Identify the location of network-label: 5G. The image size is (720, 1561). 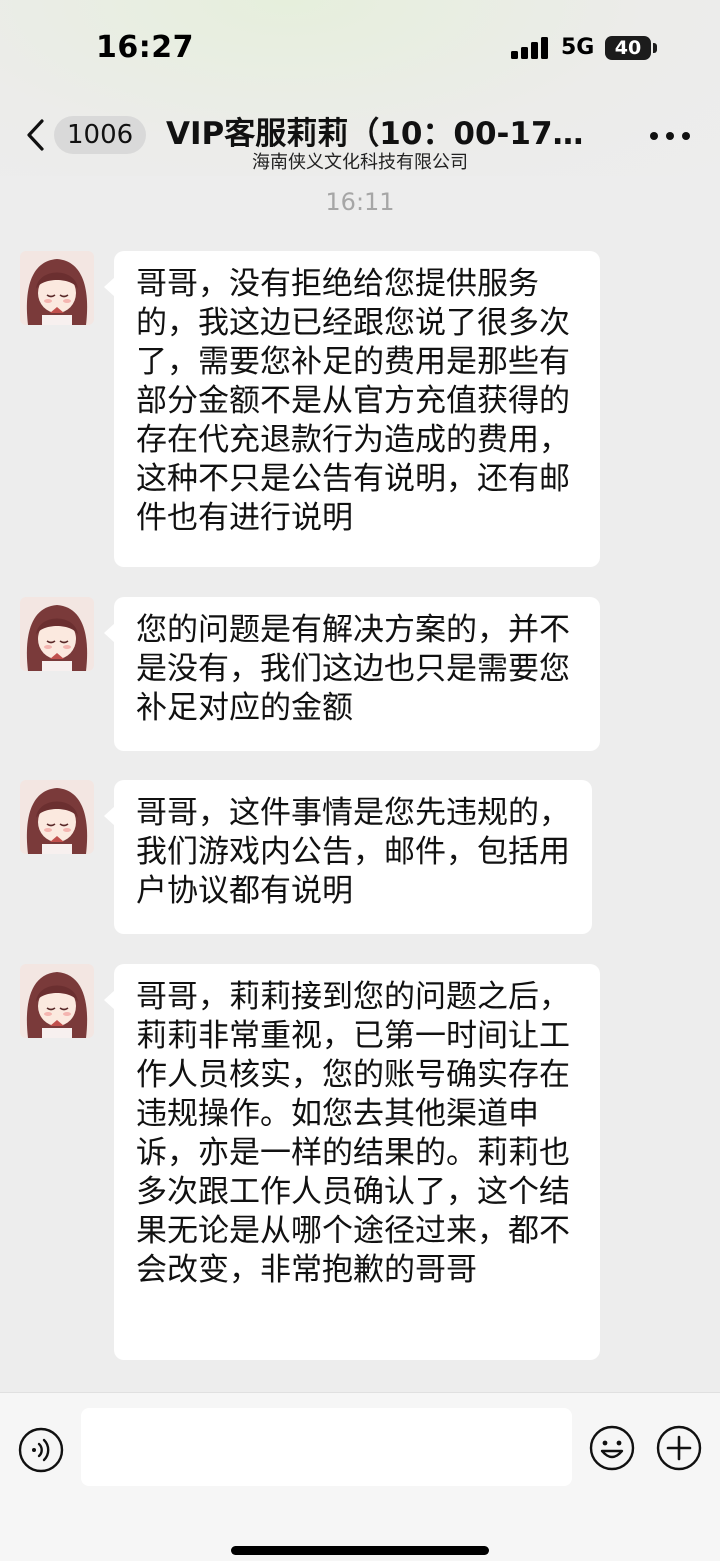
(578, 47).